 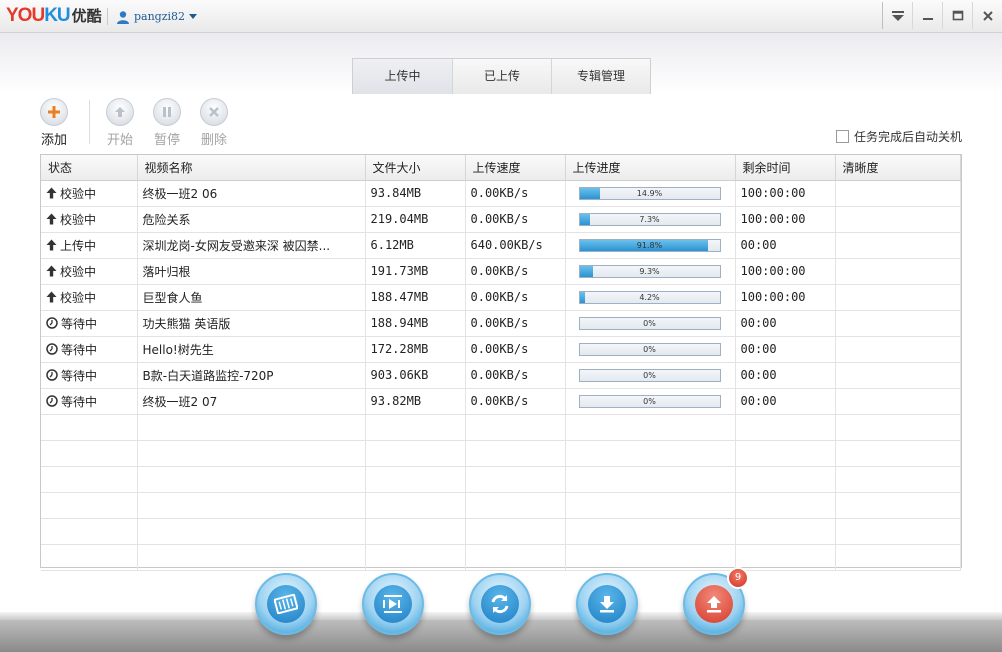 I want to click on upload-speed-cell: 640.00KB/s, so click(x=515, y=245).